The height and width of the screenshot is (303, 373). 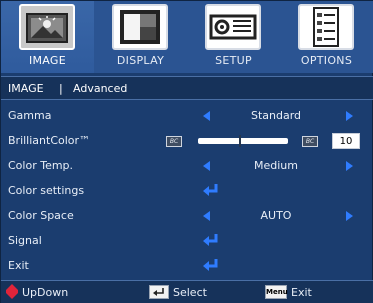 What do you see at coordinates (233, 60) in the screenshot?
I see `tab-label-setup: SETUP` at bounding box center [233, 60].